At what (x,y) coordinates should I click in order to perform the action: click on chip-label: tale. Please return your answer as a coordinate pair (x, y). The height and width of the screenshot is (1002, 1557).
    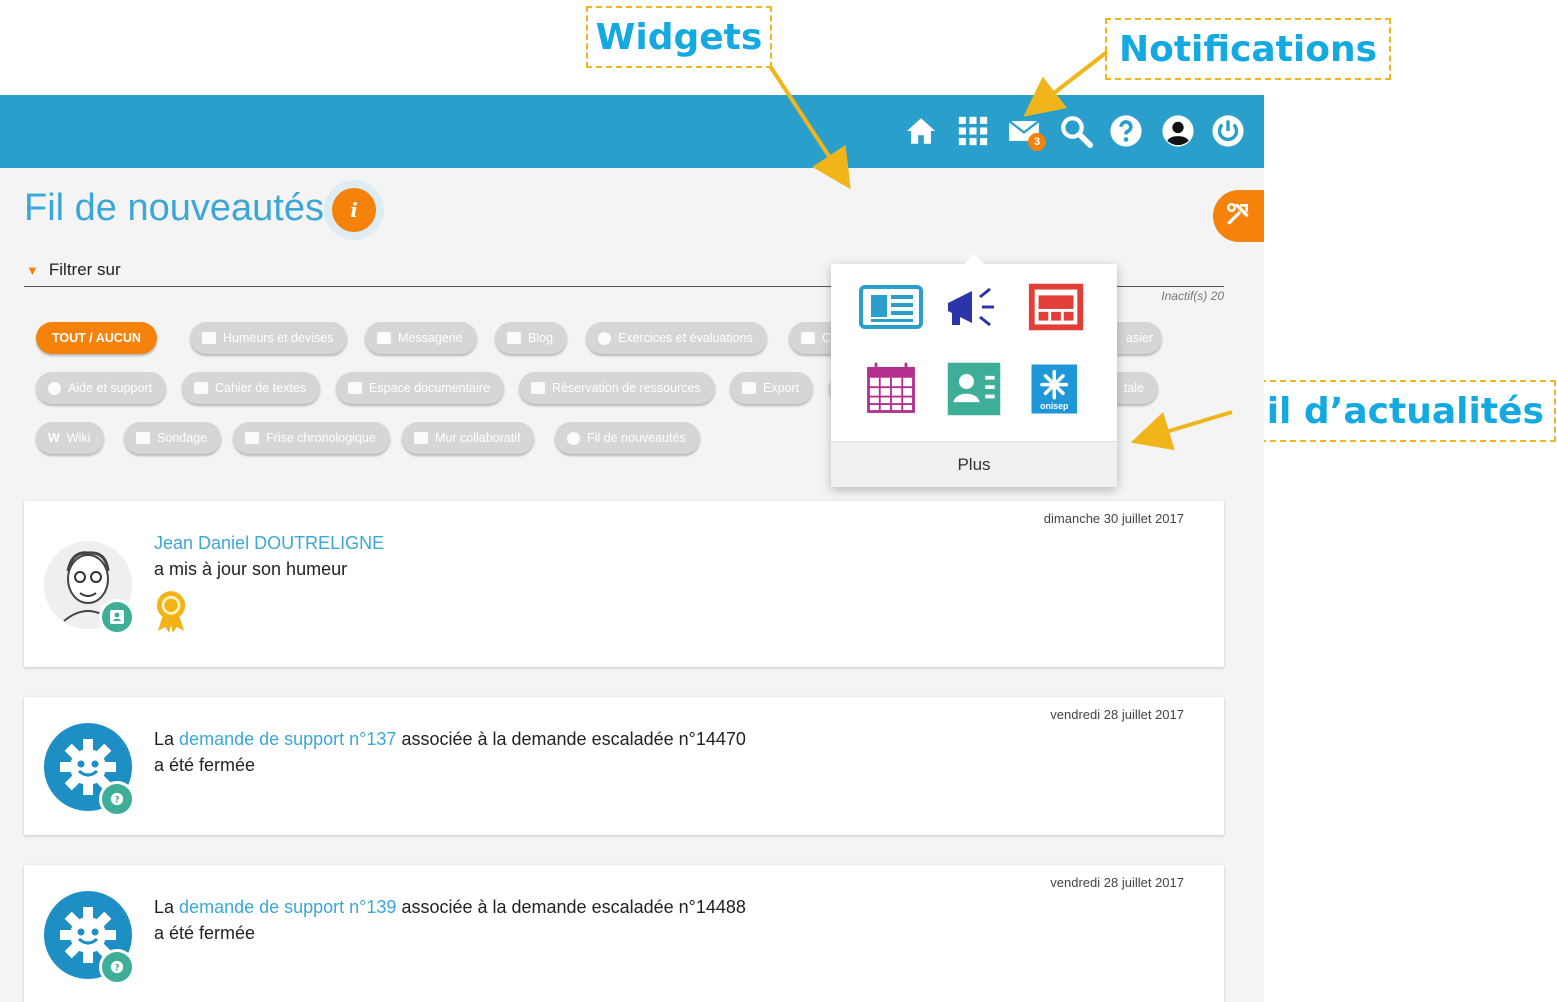
    Looking at the image, I should click on (1133, 388).